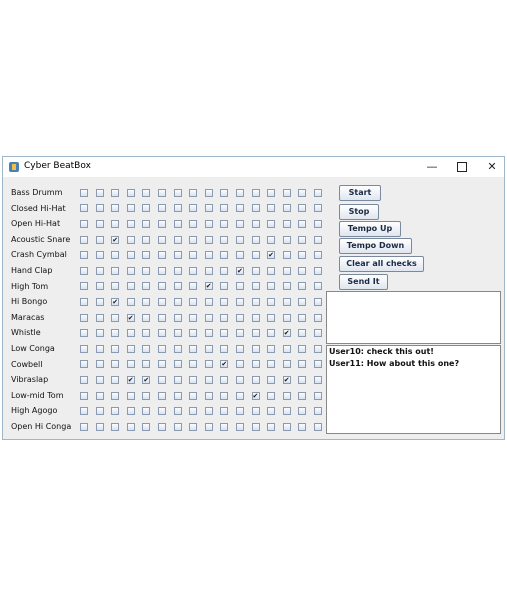  I want to click on list-item: User11: How about this one?, so click(413, 364).